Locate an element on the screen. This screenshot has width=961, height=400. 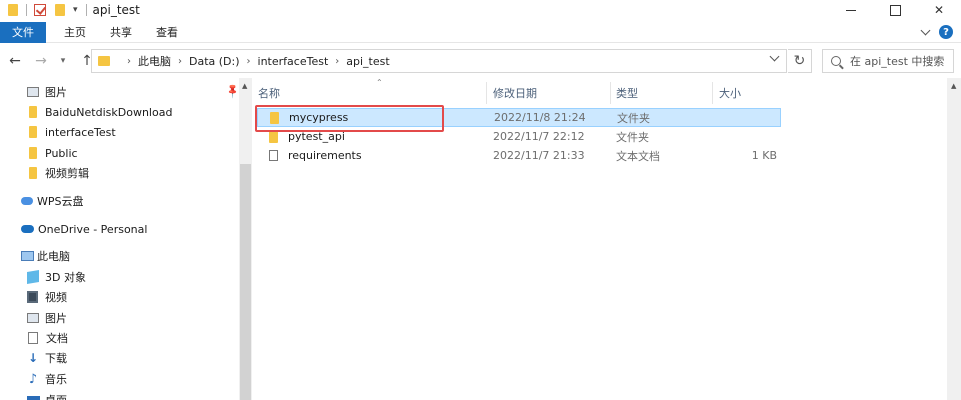
tab-view: 查看 is located at coordinates (167, 32).